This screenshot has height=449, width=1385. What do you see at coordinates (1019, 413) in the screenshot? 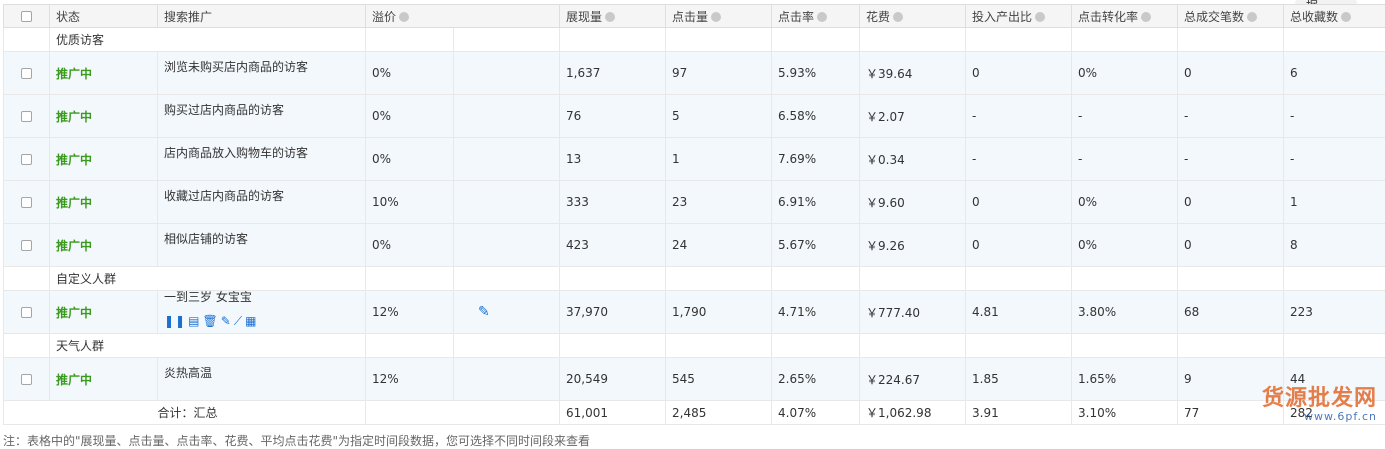
I see `total-roi-cell: 3.91` at bounding box center [1019, 413].